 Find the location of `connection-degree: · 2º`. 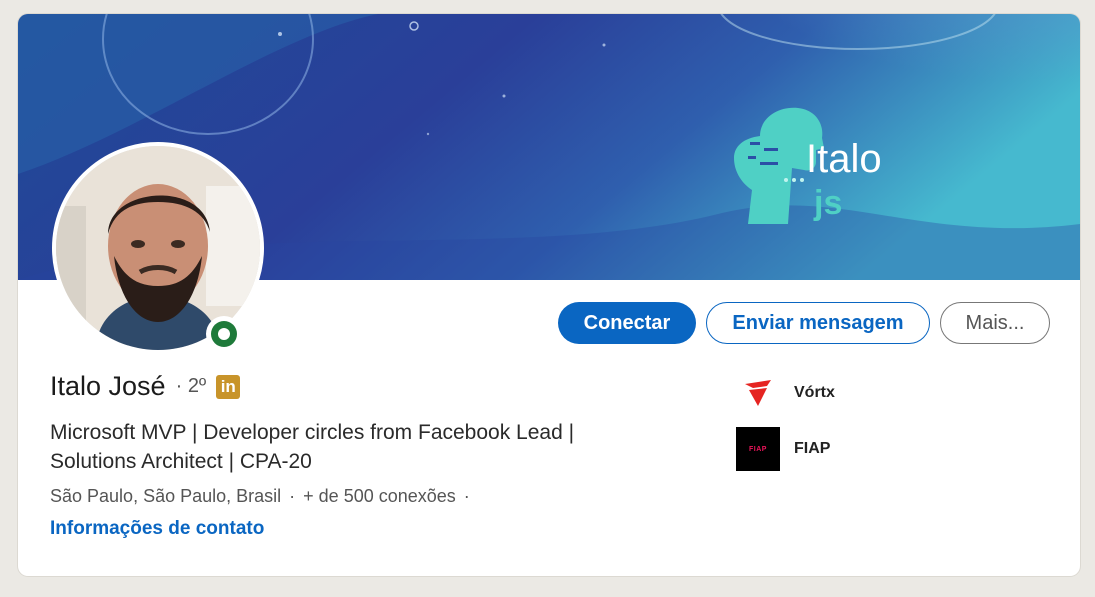

connection-degree: · 2º is located at coordinates (191, 386).